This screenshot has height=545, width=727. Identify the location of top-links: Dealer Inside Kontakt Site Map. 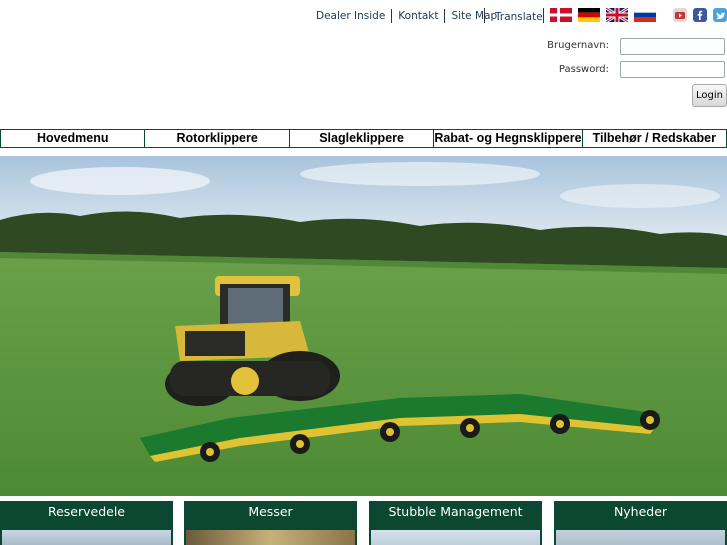
(406, 16).